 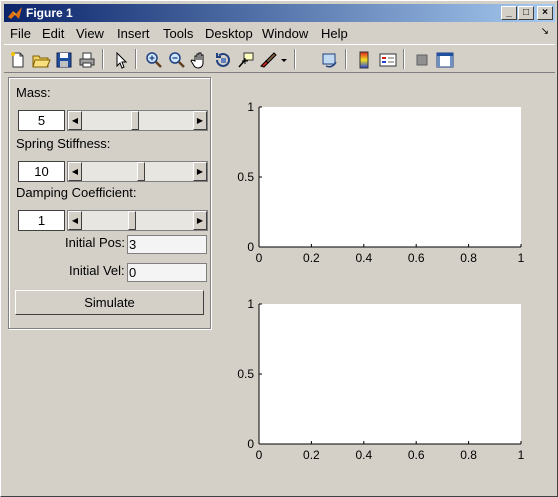 What do you see at coordinates (64, 60) in the screenshot?
I see `save-icon` at bounding box center [64, 60].